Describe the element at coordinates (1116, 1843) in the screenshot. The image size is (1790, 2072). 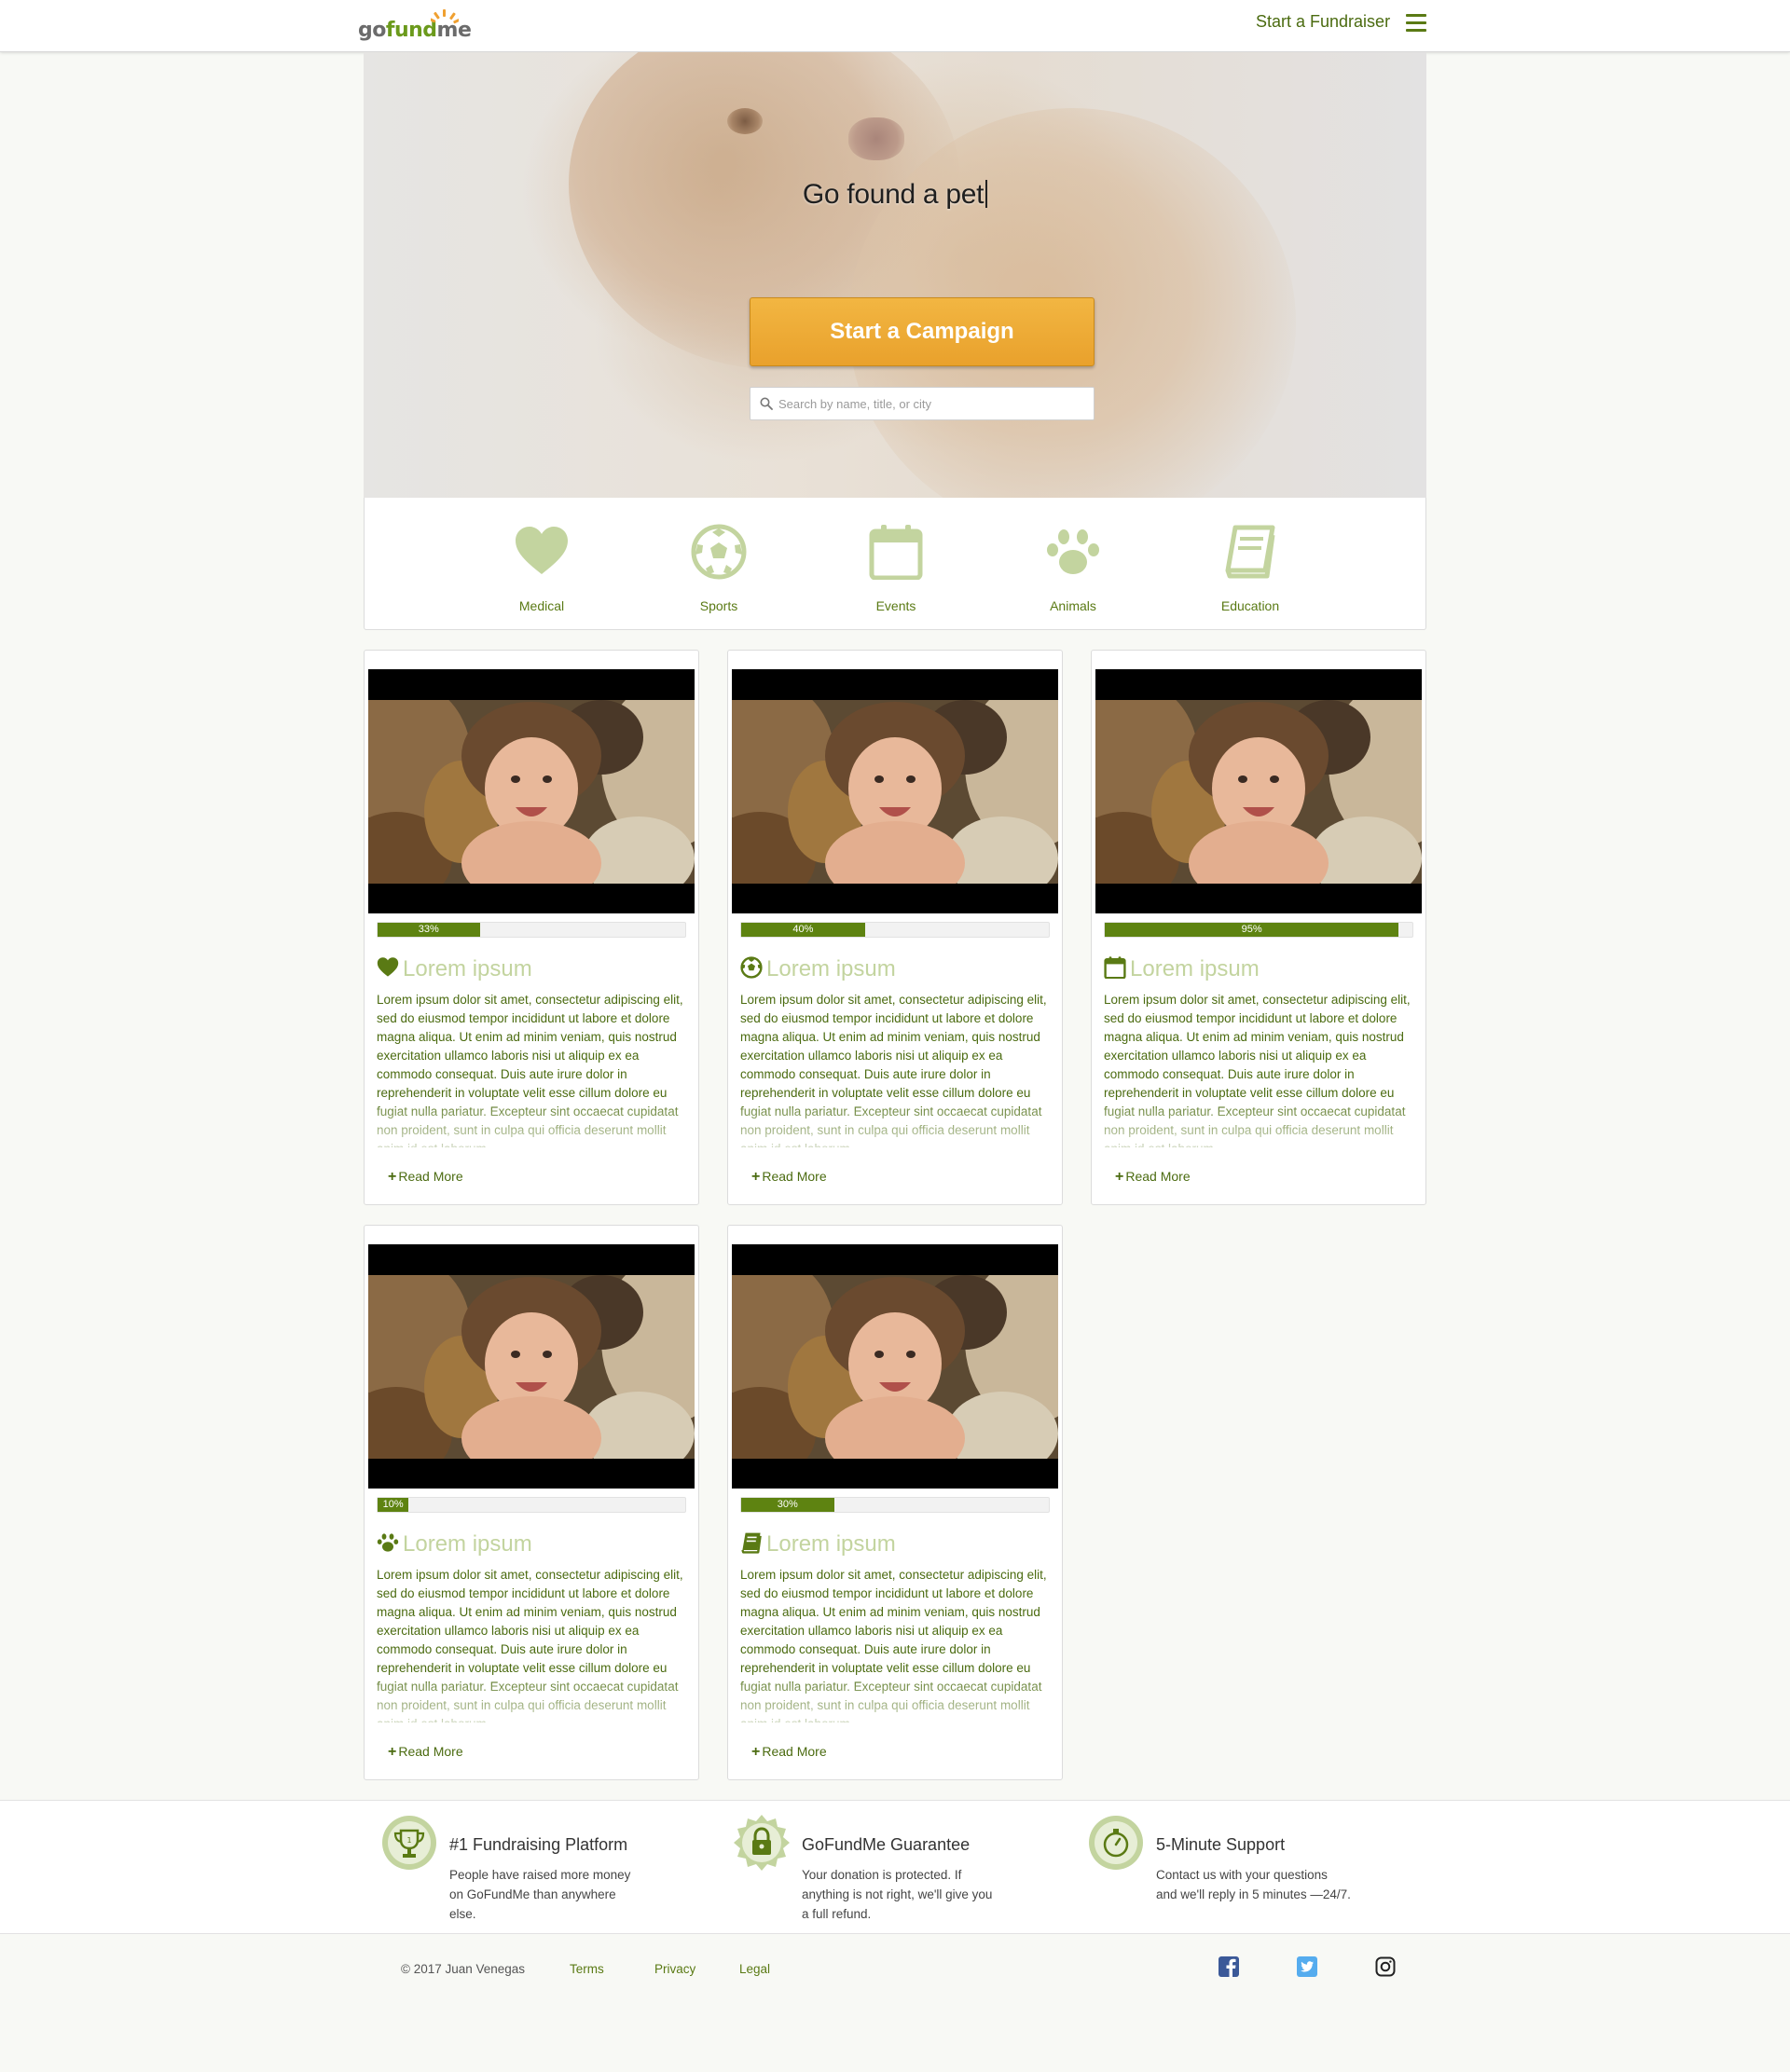
I see `stopwatch-icon` at that location.